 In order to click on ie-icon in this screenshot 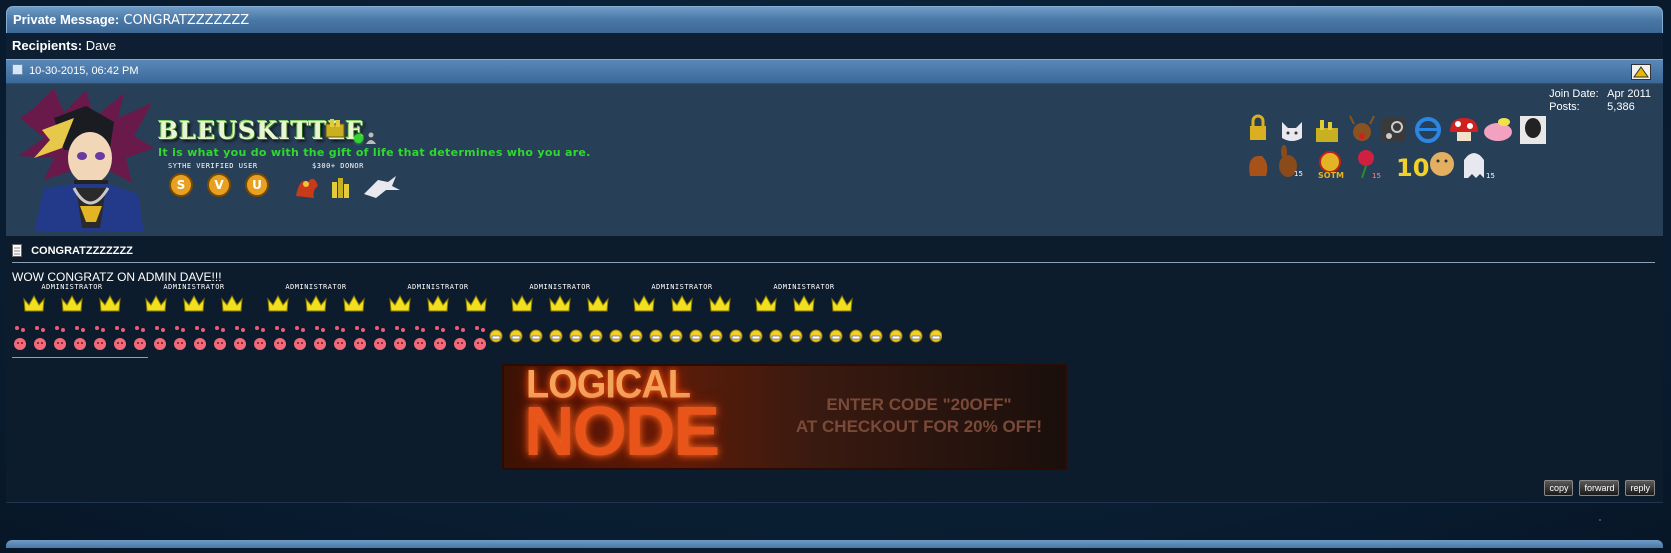, I will do `click(1428, 130)`.